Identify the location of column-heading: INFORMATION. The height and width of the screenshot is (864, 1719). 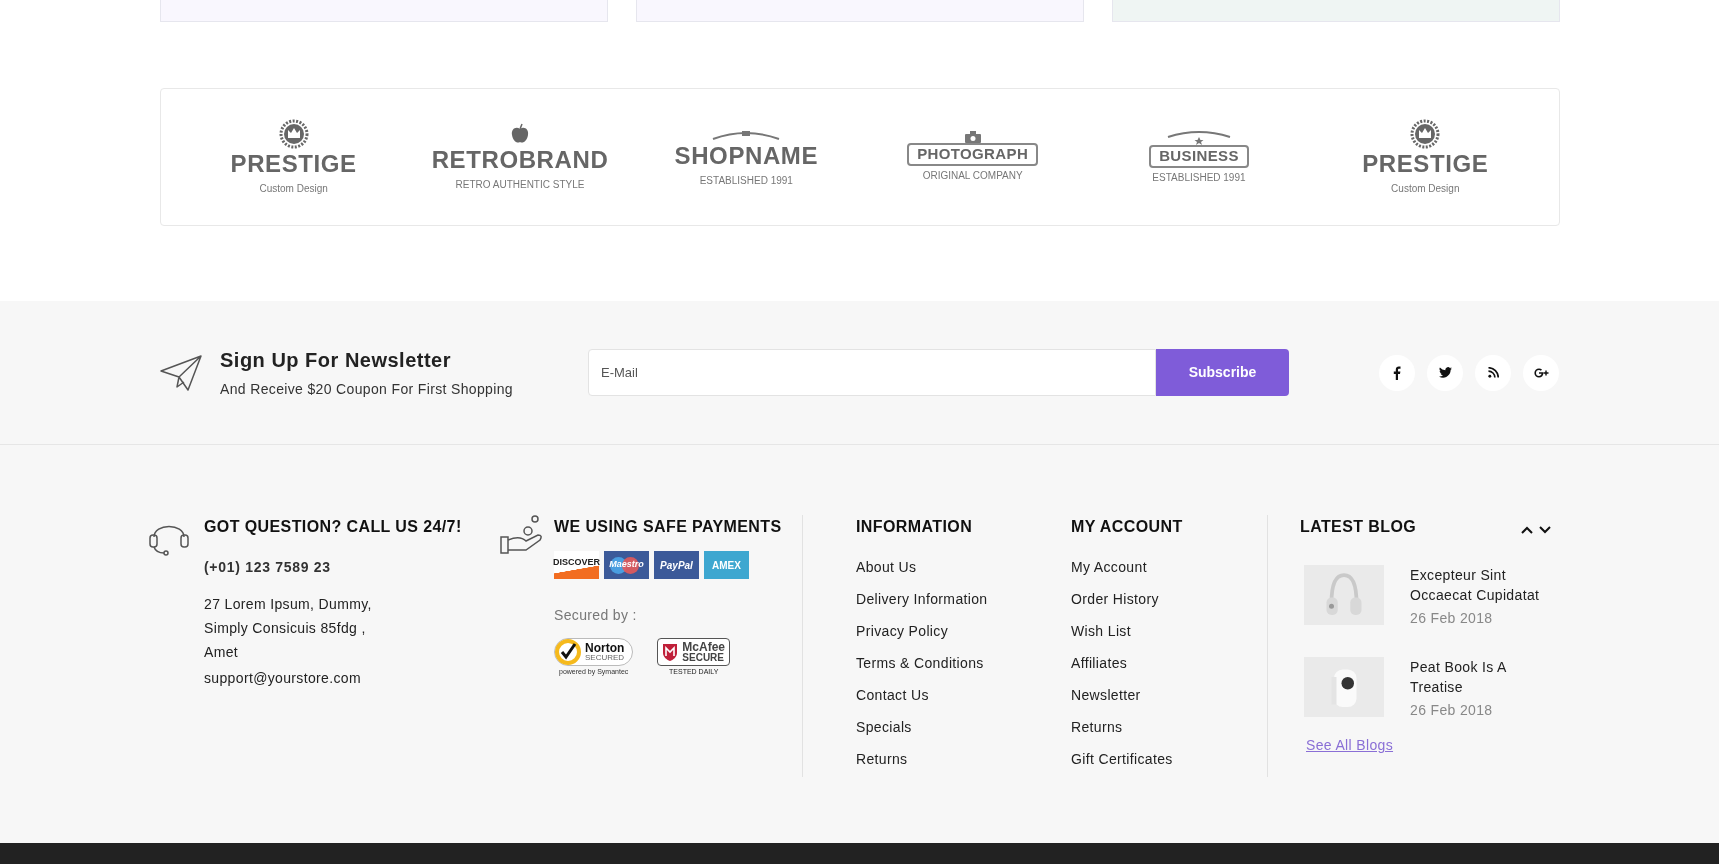
(915, 527).